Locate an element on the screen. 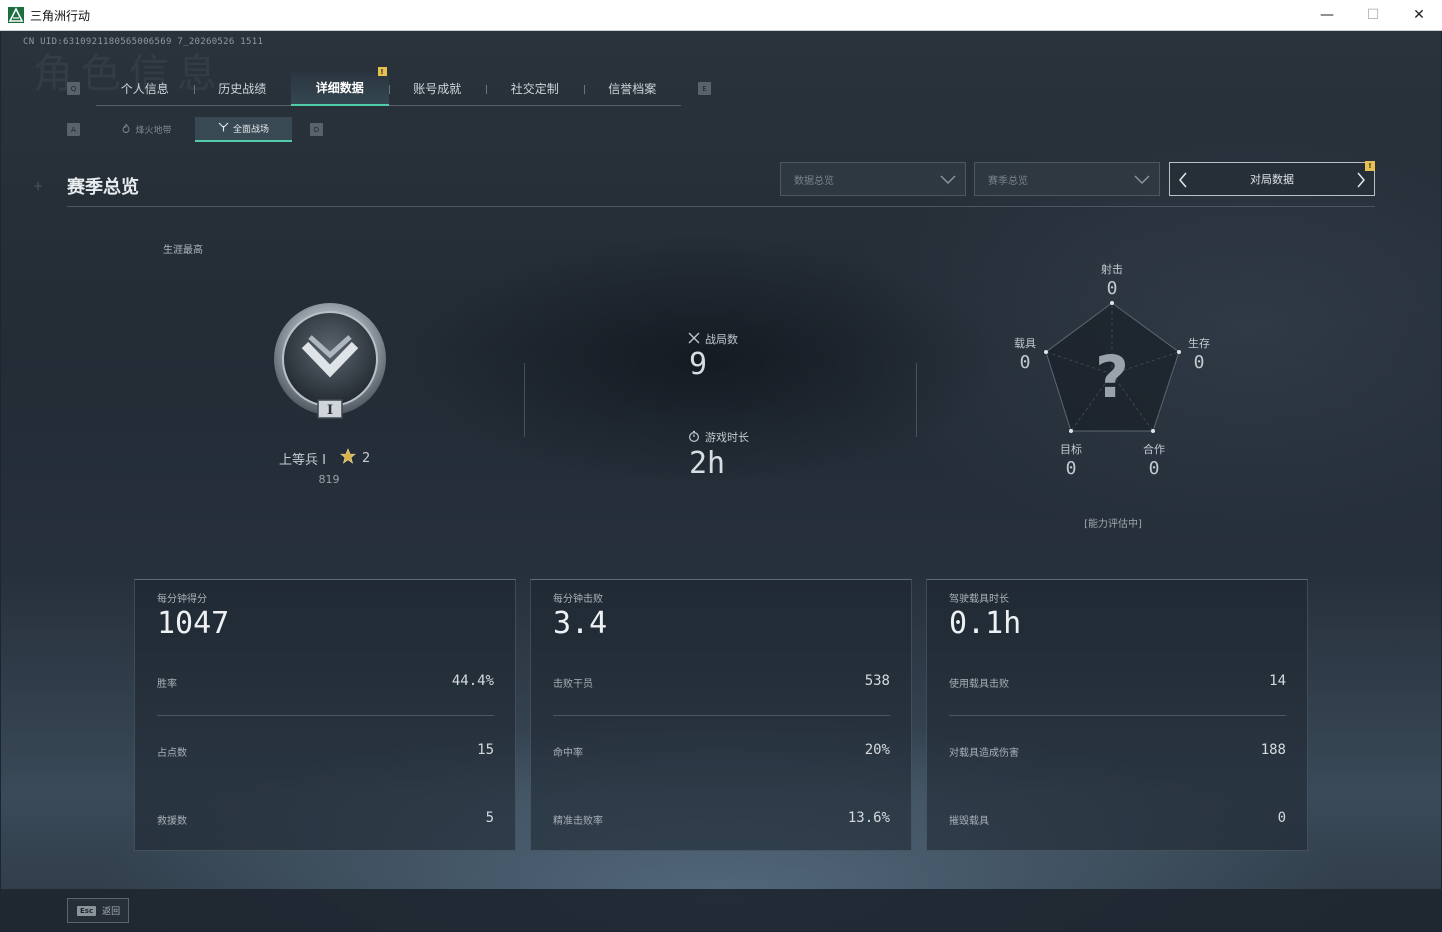 The height and width of the screenshot is (932, 1442). back-label: 返回 is located at coordinates (111, 912).